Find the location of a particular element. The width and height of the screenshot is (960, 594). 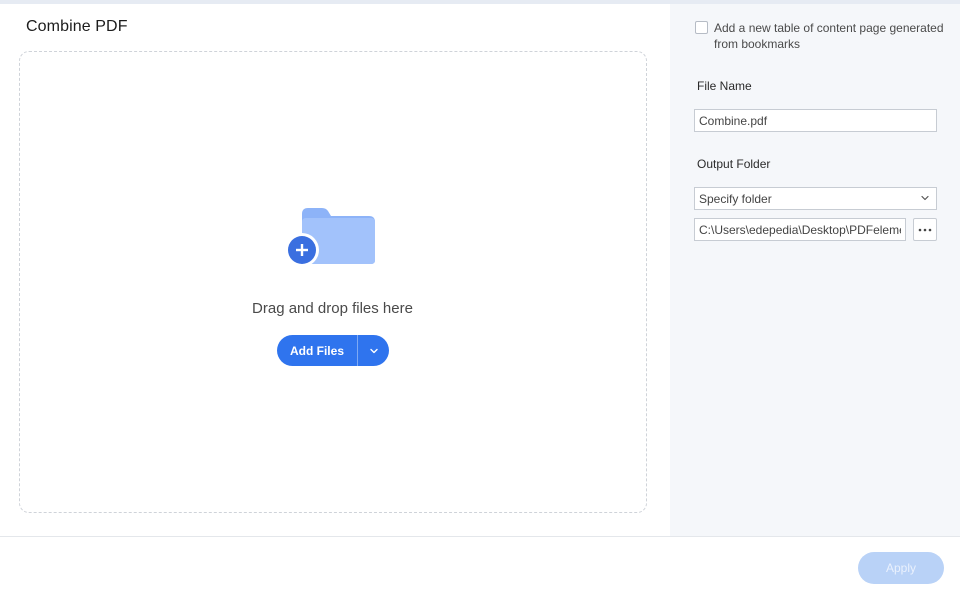

toc-checkbox is located at coordinates (701, 27).